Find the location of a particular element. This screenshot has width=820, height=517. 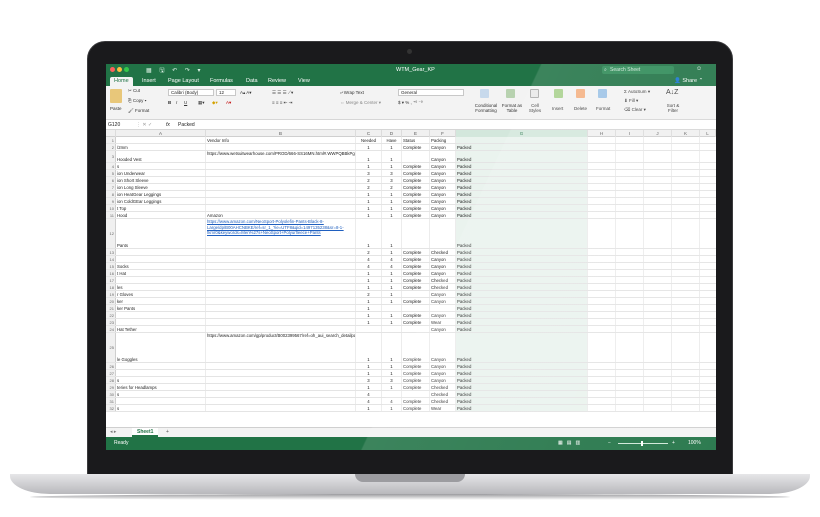

cell-f: Packing is located at coordinates (443, 140).